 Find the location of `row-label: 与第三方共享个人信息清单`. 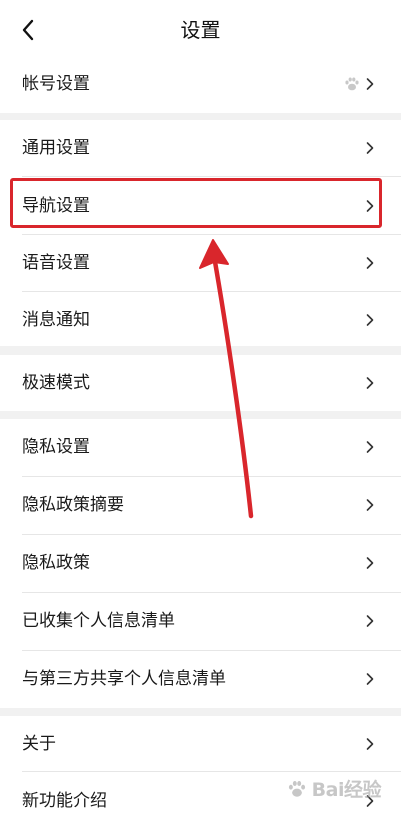

row-label: 与第三方共享个人信息清单 is located at coordinates (124, 679).